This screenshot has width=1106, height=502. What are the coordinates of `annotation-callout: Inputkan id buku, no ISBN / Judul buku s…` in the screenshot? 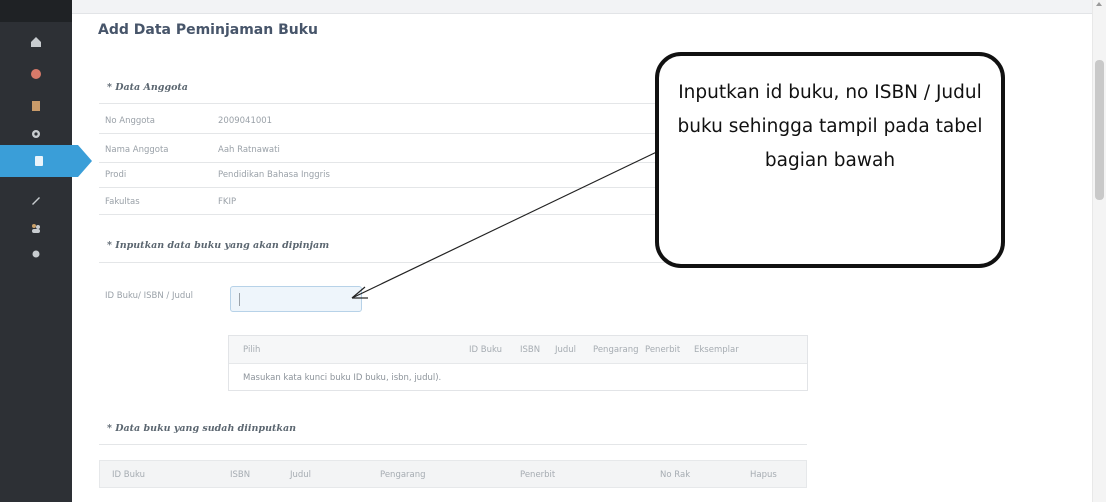 It's located at (830, 160).